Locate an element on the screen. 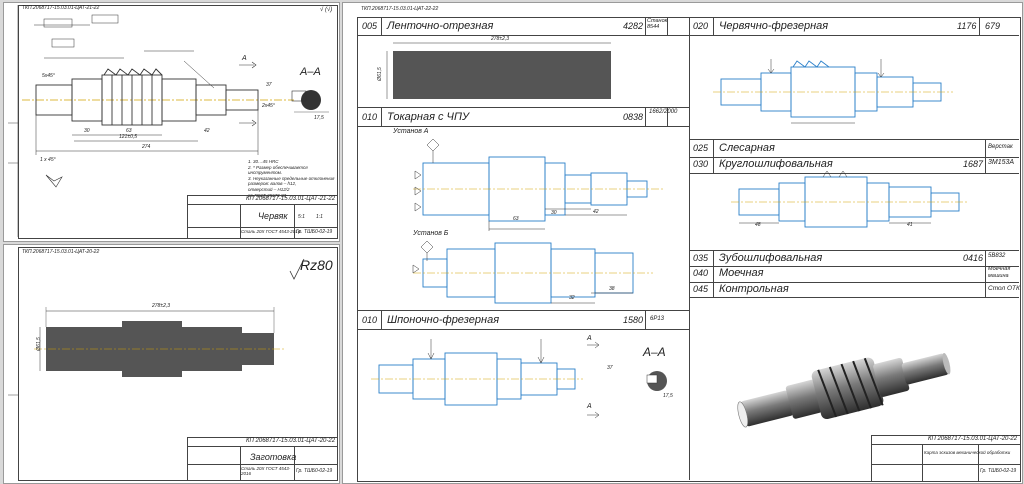 The height and width of the screenshot is (484, 1024). section-label: А–А is located at coordinates (310, 72).